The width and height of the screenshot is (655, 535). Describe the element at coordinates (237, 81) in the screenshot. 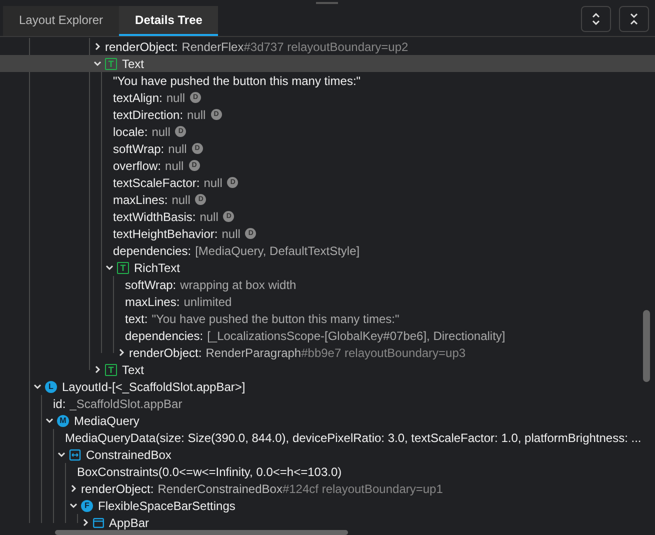

I see `node-label: "You have pushed the button this many times:"` at that location.